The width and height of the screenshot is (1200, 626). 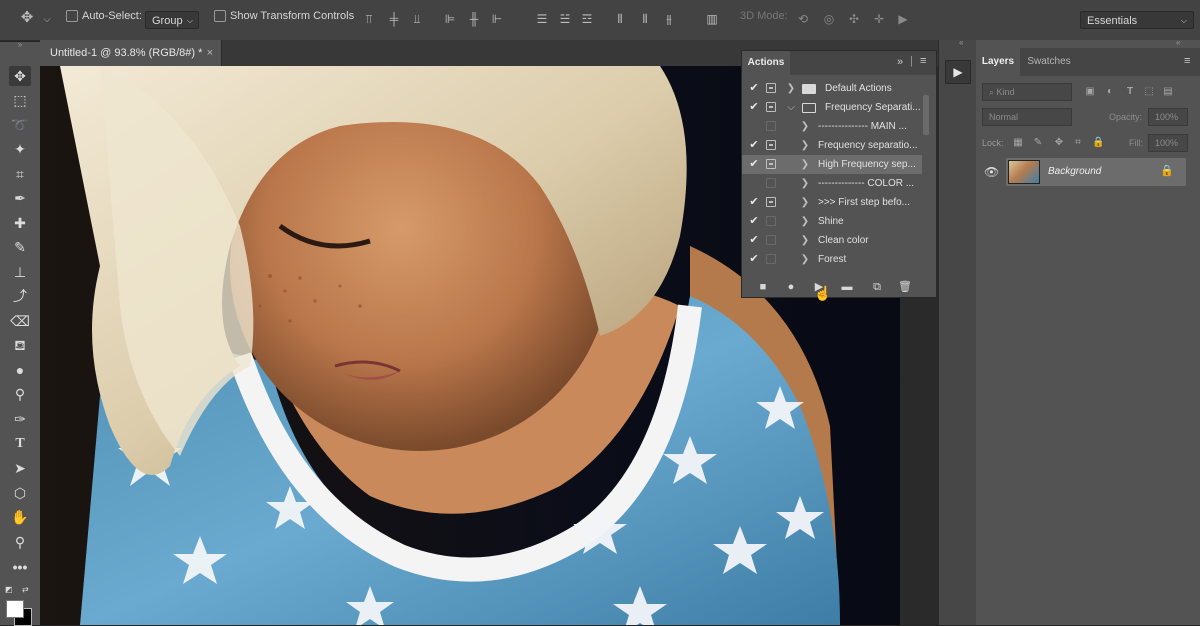 What do you see at coordinates (712, 19) in the screenshot?
I see `auto-align-layers-icon: ▥` at bounding box center [712, 19].